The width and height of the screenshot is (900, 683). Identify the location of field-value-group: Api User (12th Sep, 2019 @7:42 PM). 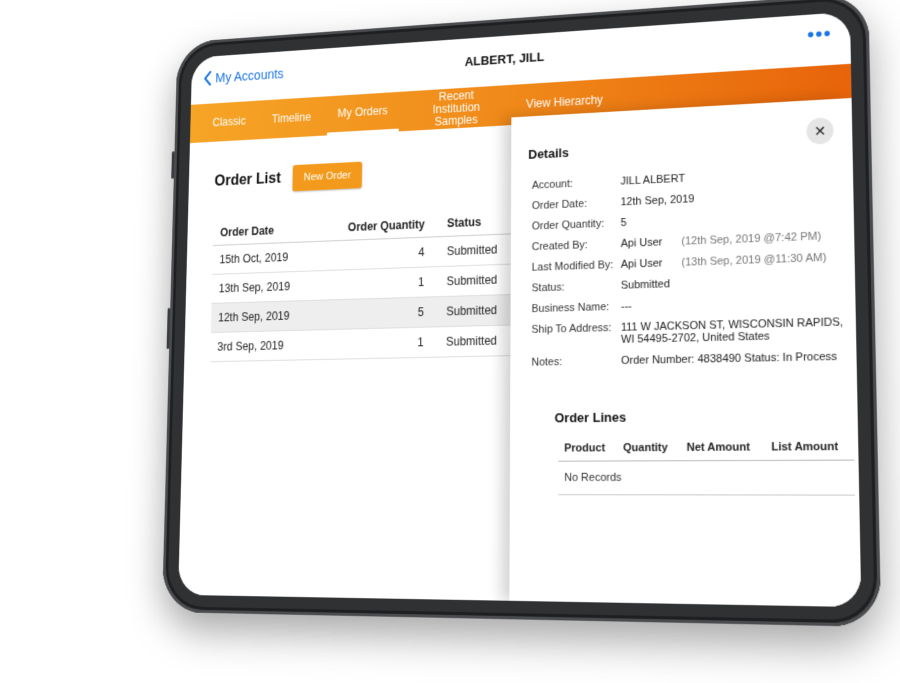
(736, 239).